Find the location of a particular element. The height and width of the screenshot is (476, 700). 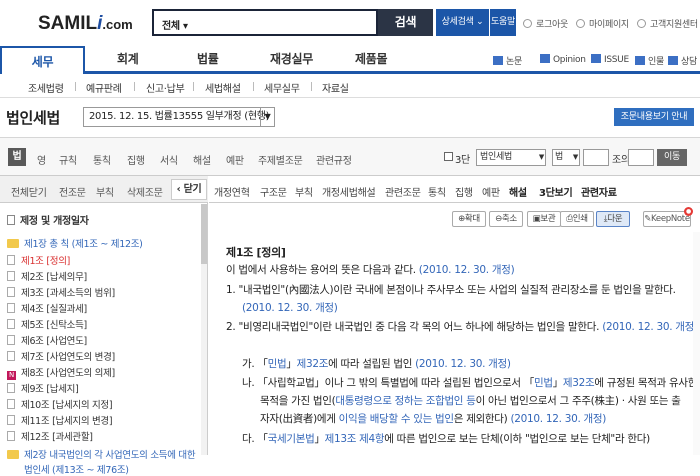

article-13-link: 제13조 제4항 is located at coordinates (355, 439).